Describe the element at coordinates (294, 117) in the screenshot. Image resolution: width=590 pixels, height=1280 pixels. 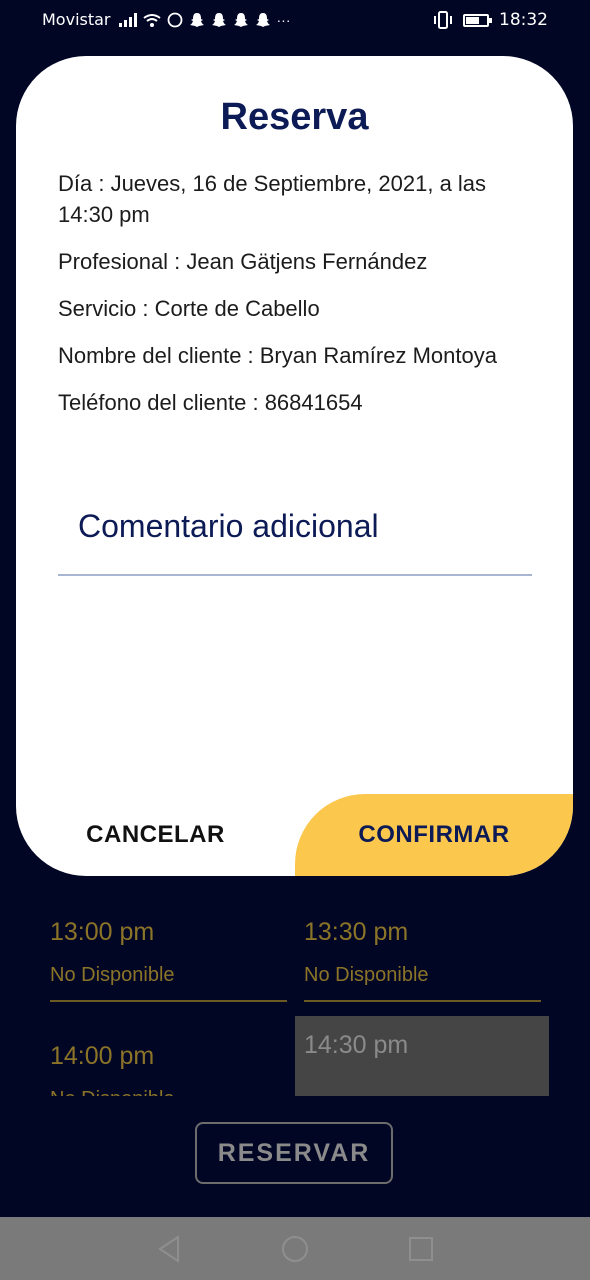
I see `dialog-title: Reserva` at that location.